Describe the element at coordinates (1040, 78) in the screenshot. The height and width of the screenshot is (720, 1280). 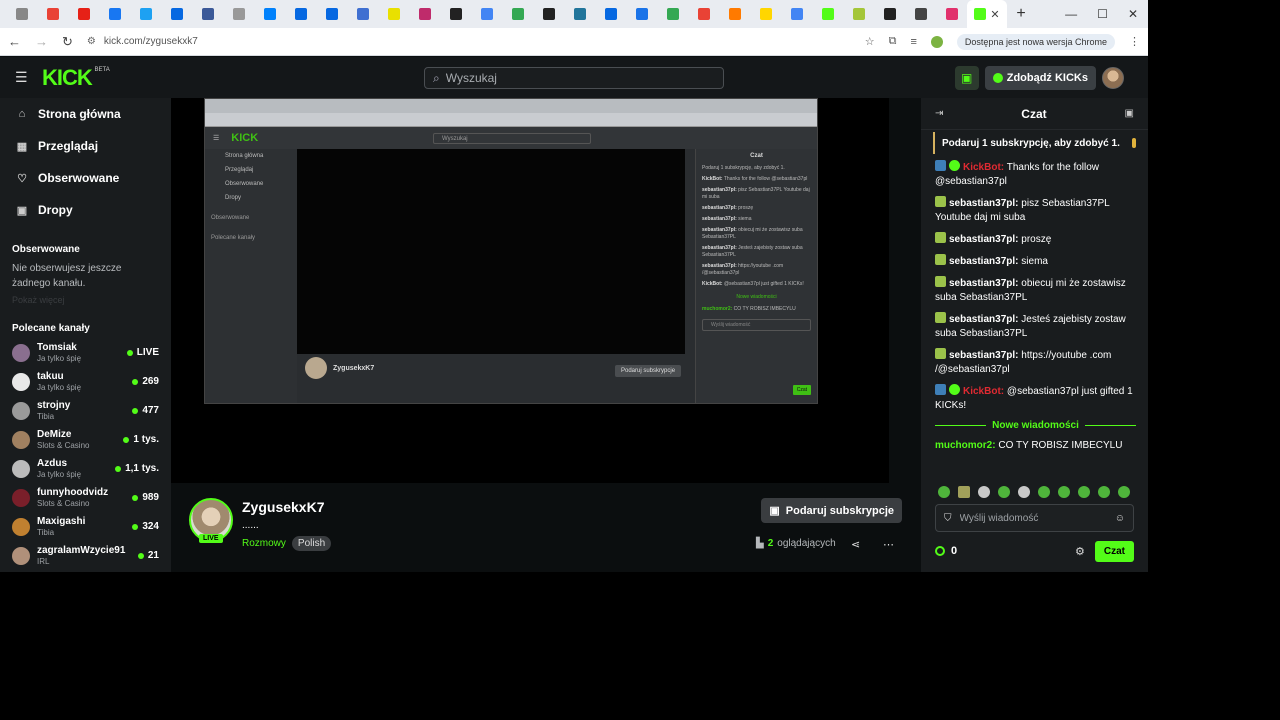
I see `get-kicks-button: Zdobądź KICKs` at that location.